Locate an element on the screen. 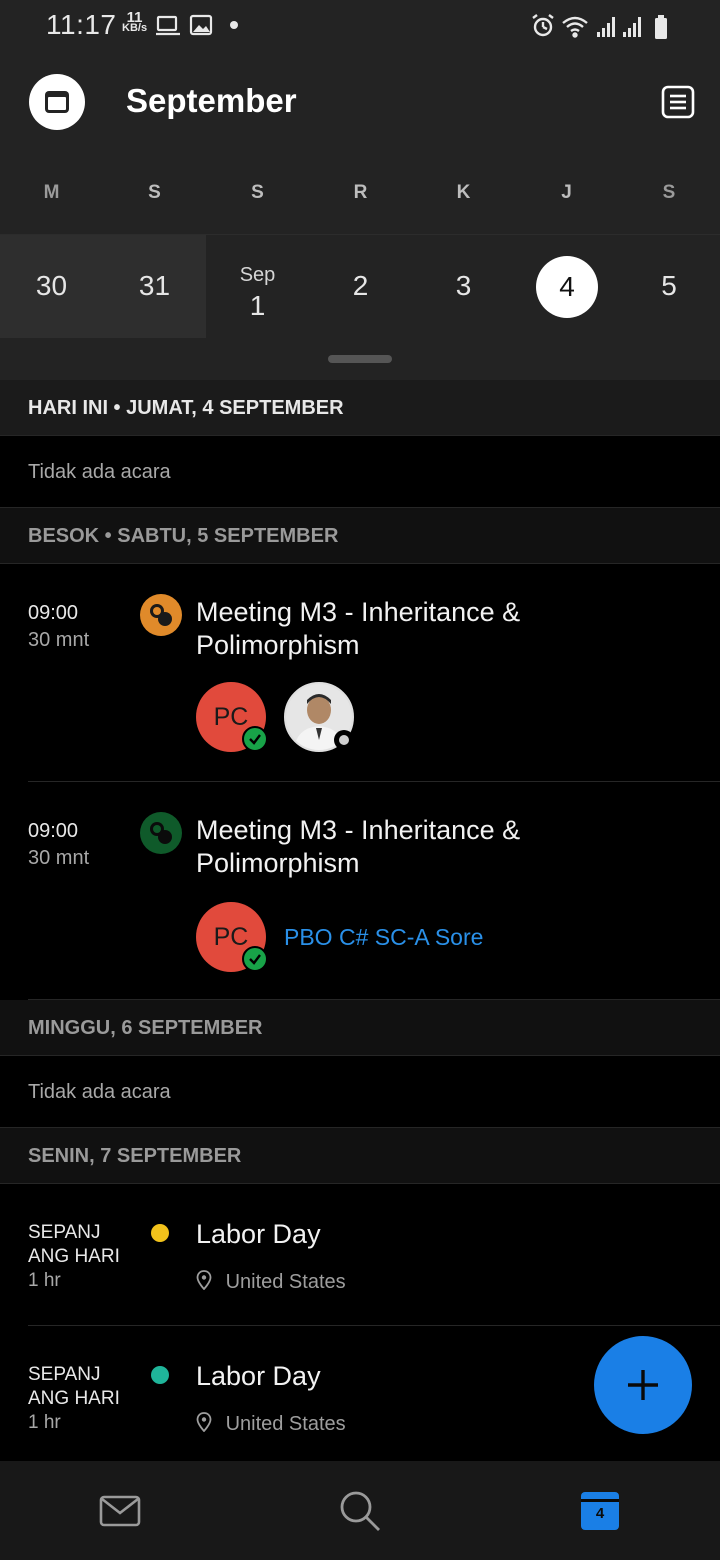 The image size is (720, 1560). expand-handle is located at coordinates (360, 359).